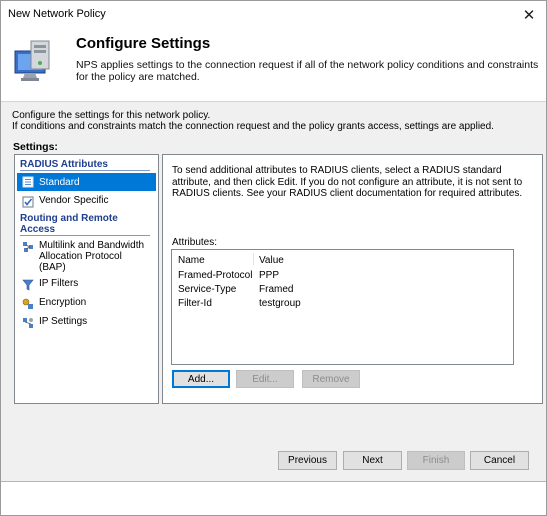 The height and width of the screenshot is (516, 547). What do you see at coordinates (63, 302) in the screenshot?
I see `nav-item-label: Encryption` at bounding box center [63, 302].